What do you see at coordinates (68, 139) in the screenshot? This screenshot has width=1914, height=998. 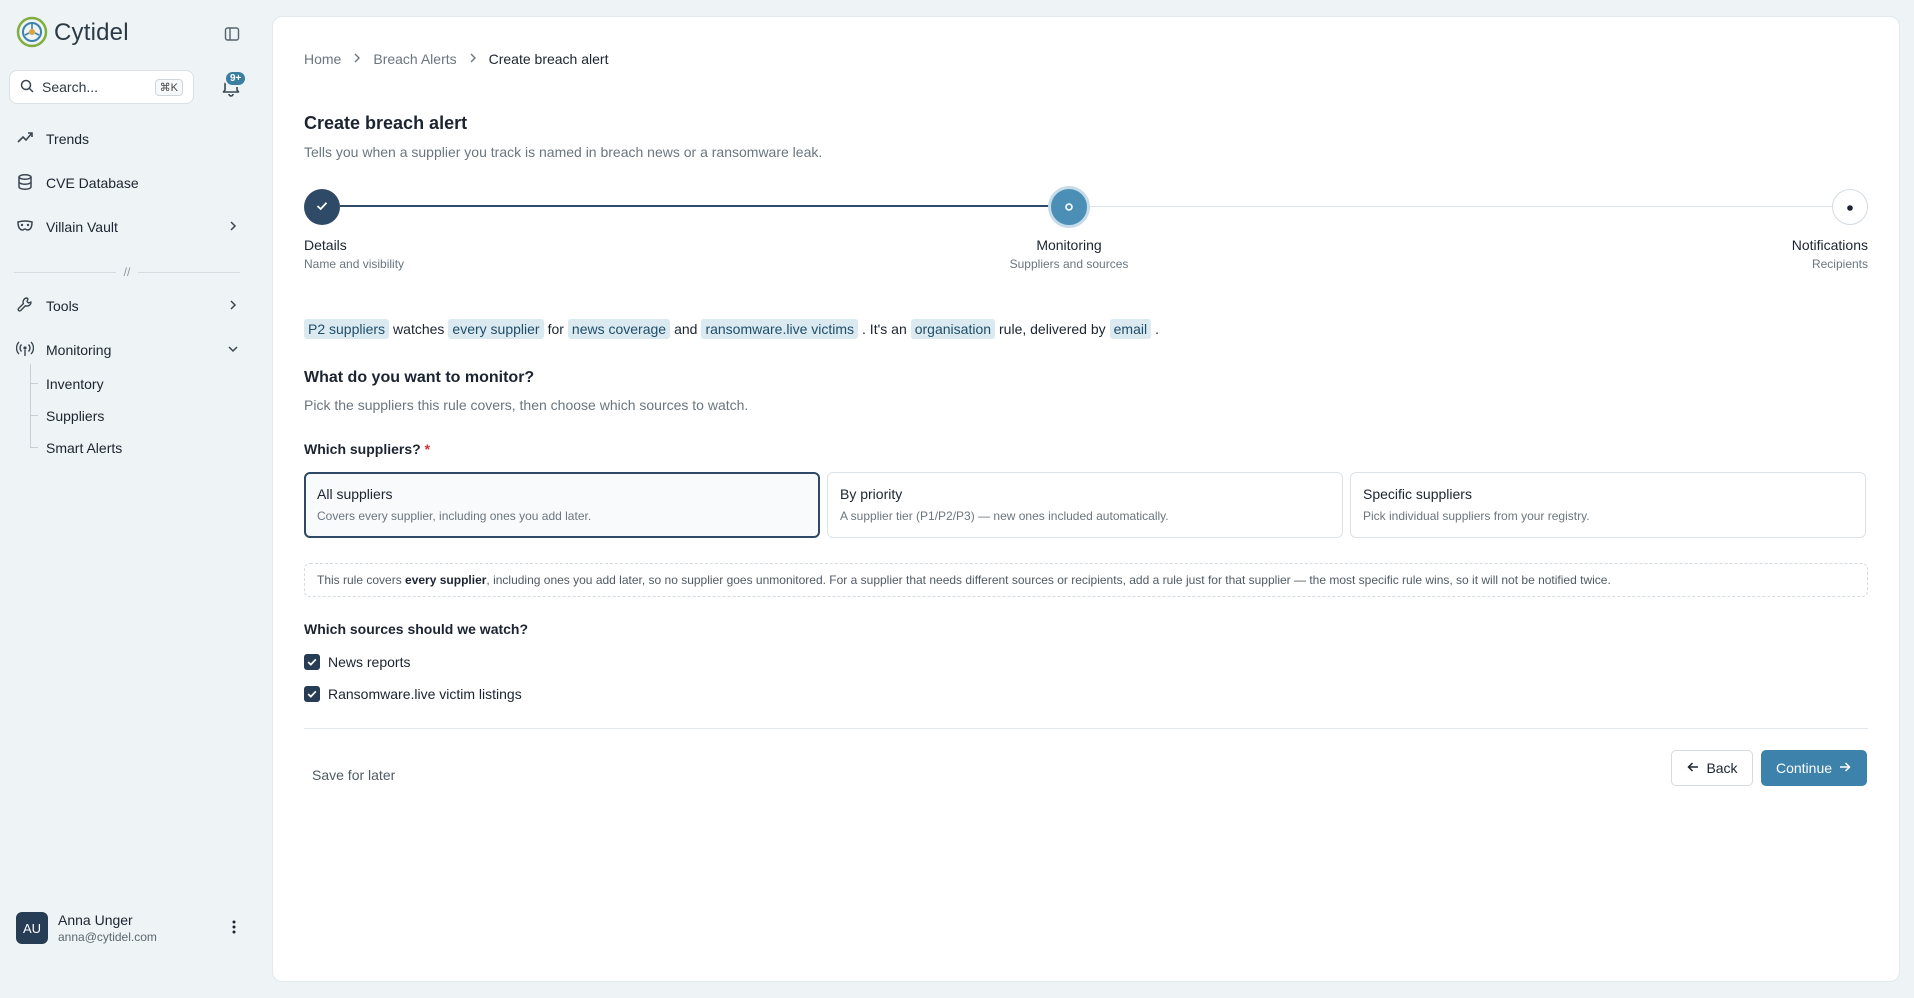 I see `nav-trends-label: Trends` at bounding box center [68, 139].